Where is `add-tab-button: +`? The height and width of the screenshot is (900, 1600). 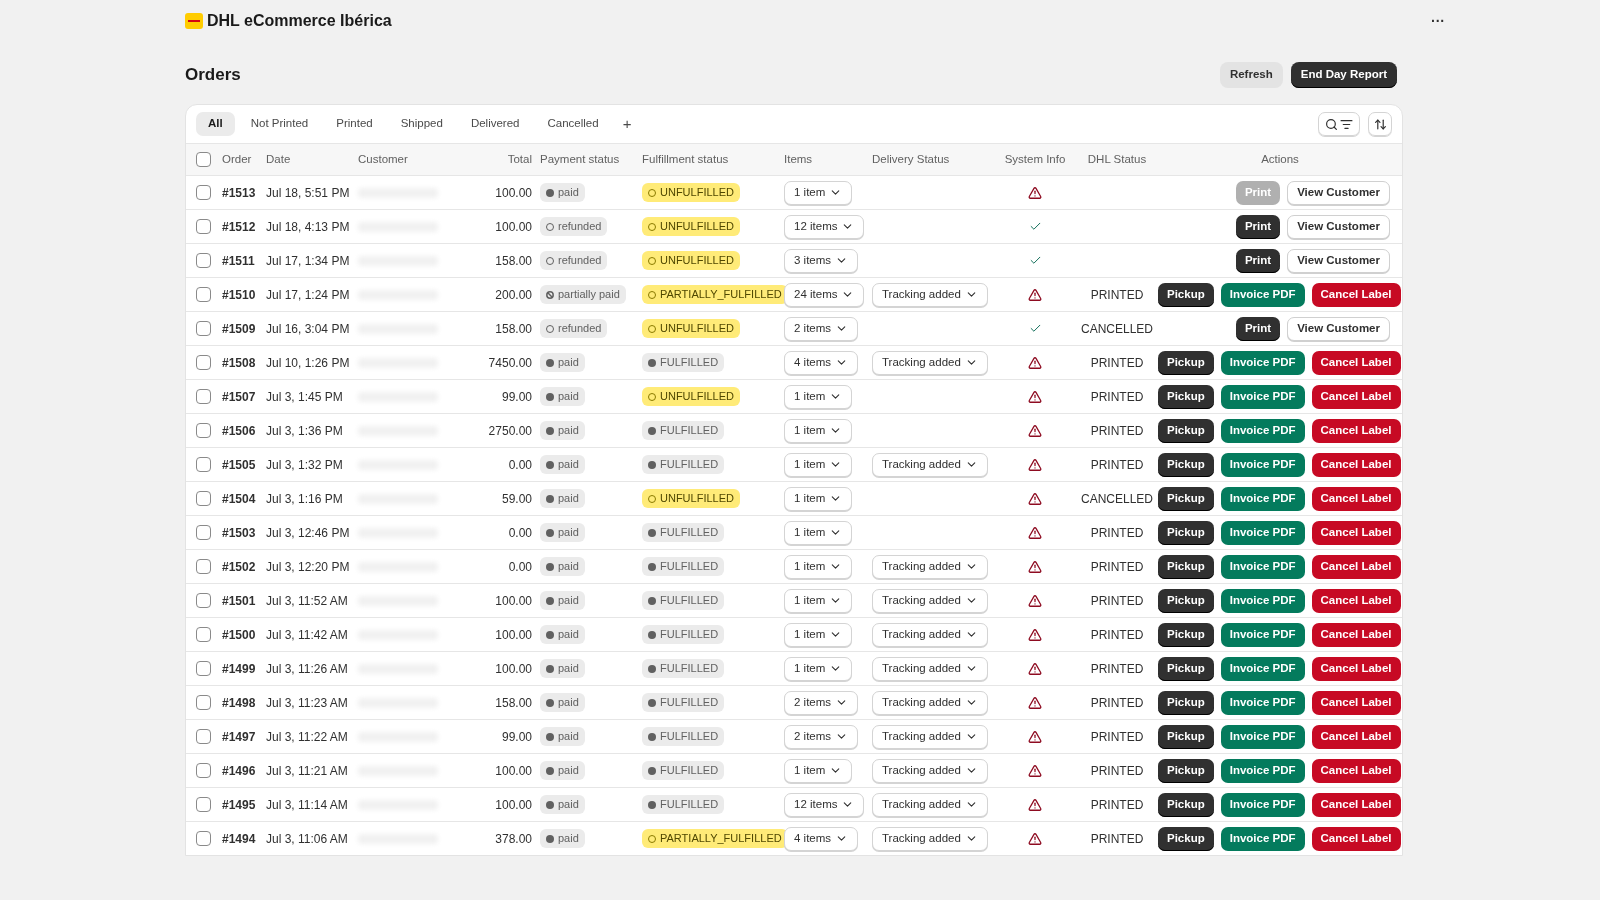
add-tab-button: + is located at coordinates (627, 124).